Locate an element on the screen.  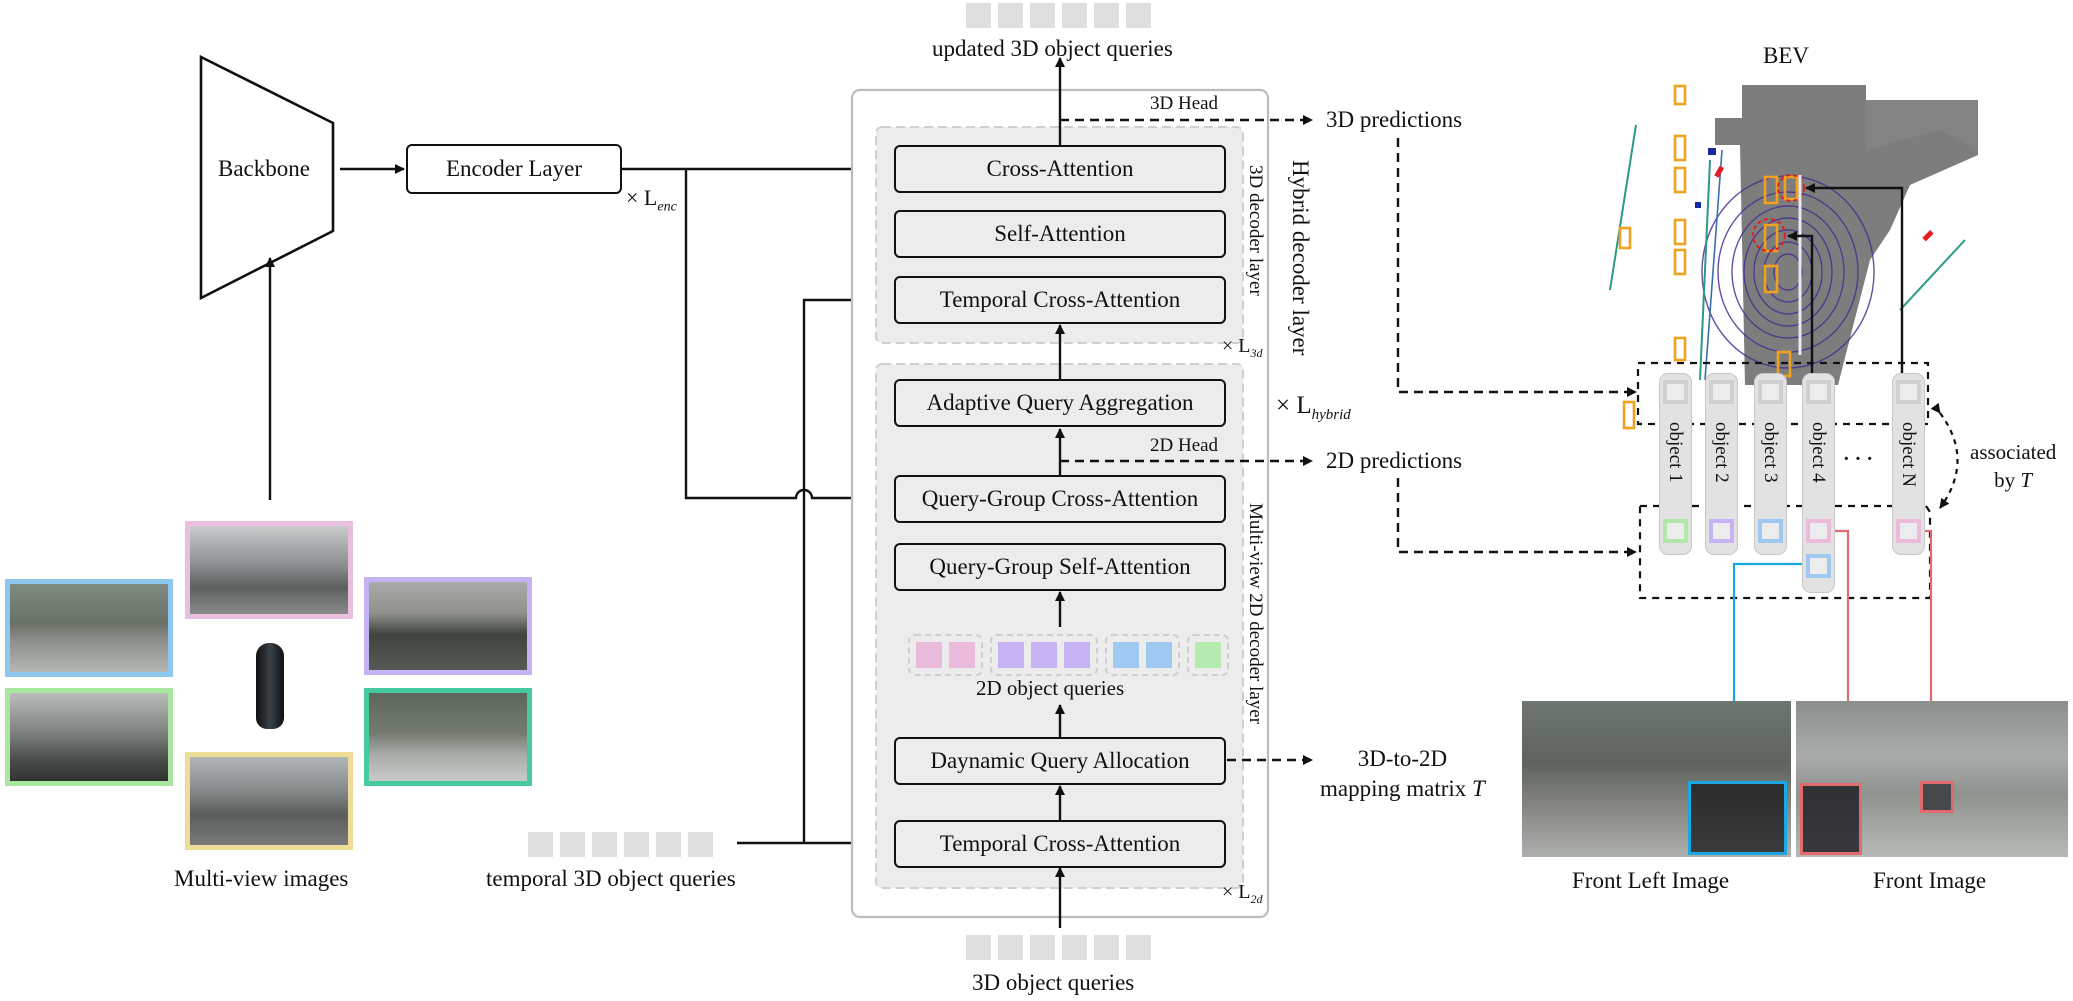
front-detection-box-near is located at coordinates (1831, 819).